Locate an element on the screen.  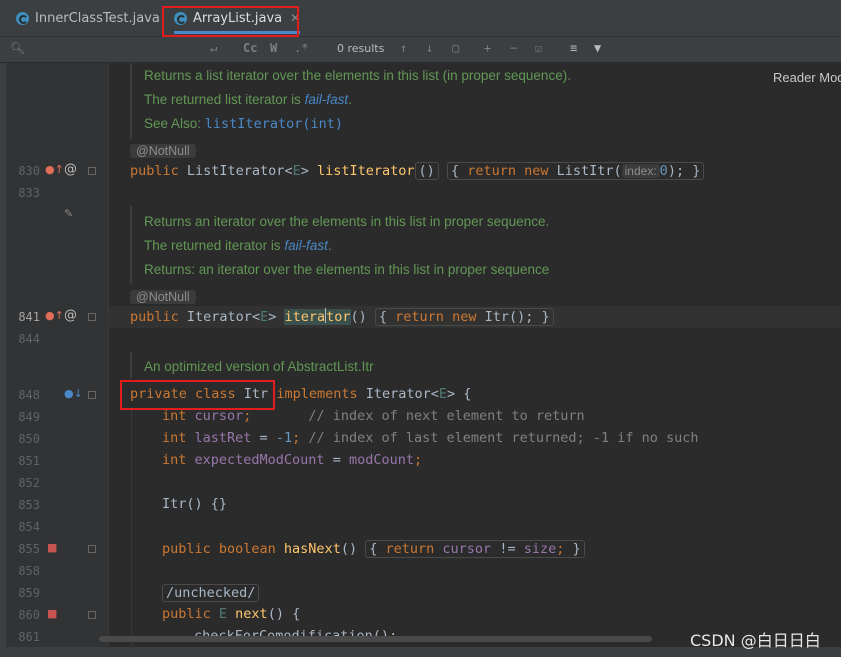
gutter-separator is located at coordinates (108, 360).